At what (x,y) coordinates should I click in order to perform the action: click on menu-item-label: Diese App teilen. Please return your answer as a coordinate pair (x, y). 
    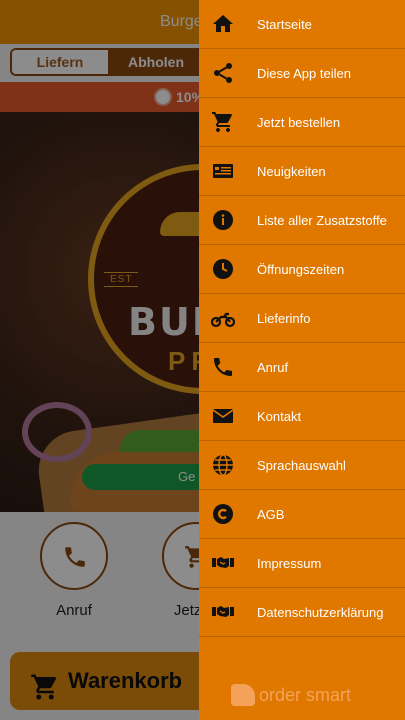
    Looking at the image, I should click on (304, 73).